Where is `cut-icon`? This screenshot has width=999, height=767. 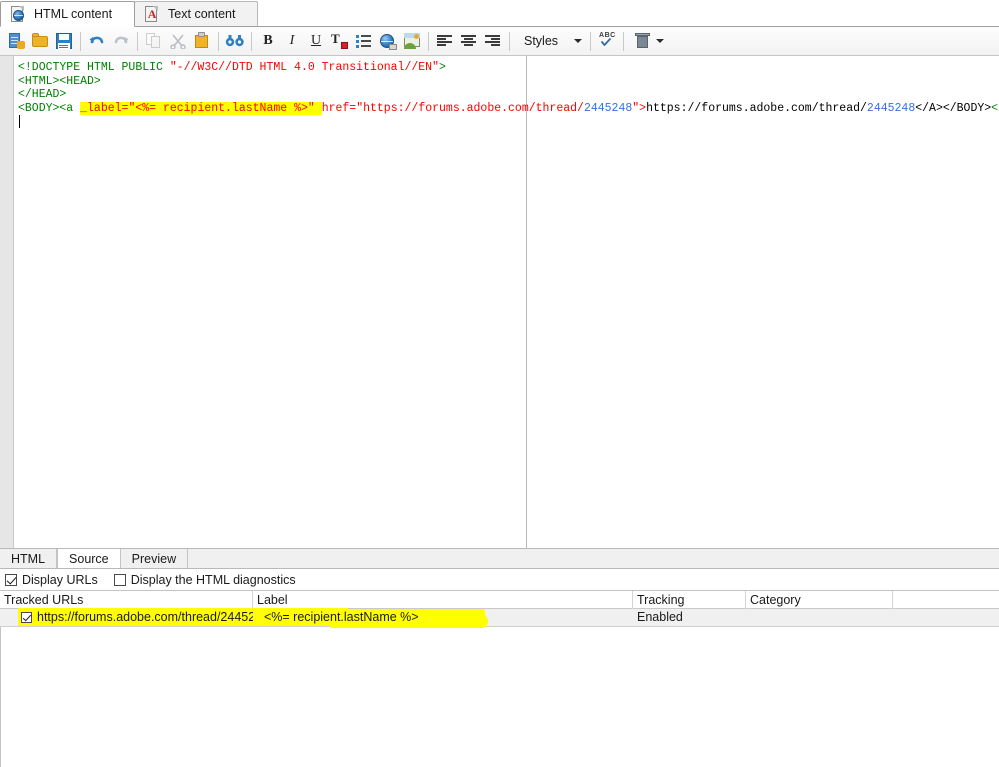
cut-icon is located at coordinates (178, 41).